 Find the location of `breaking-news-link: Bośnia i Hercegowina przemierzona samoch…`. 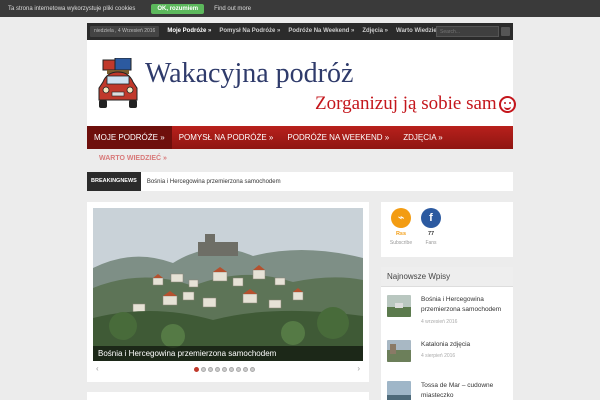

breaking-news-link: Bośnia i Hercegowina przemierzona samoch… is located at coordinates (214, 182).